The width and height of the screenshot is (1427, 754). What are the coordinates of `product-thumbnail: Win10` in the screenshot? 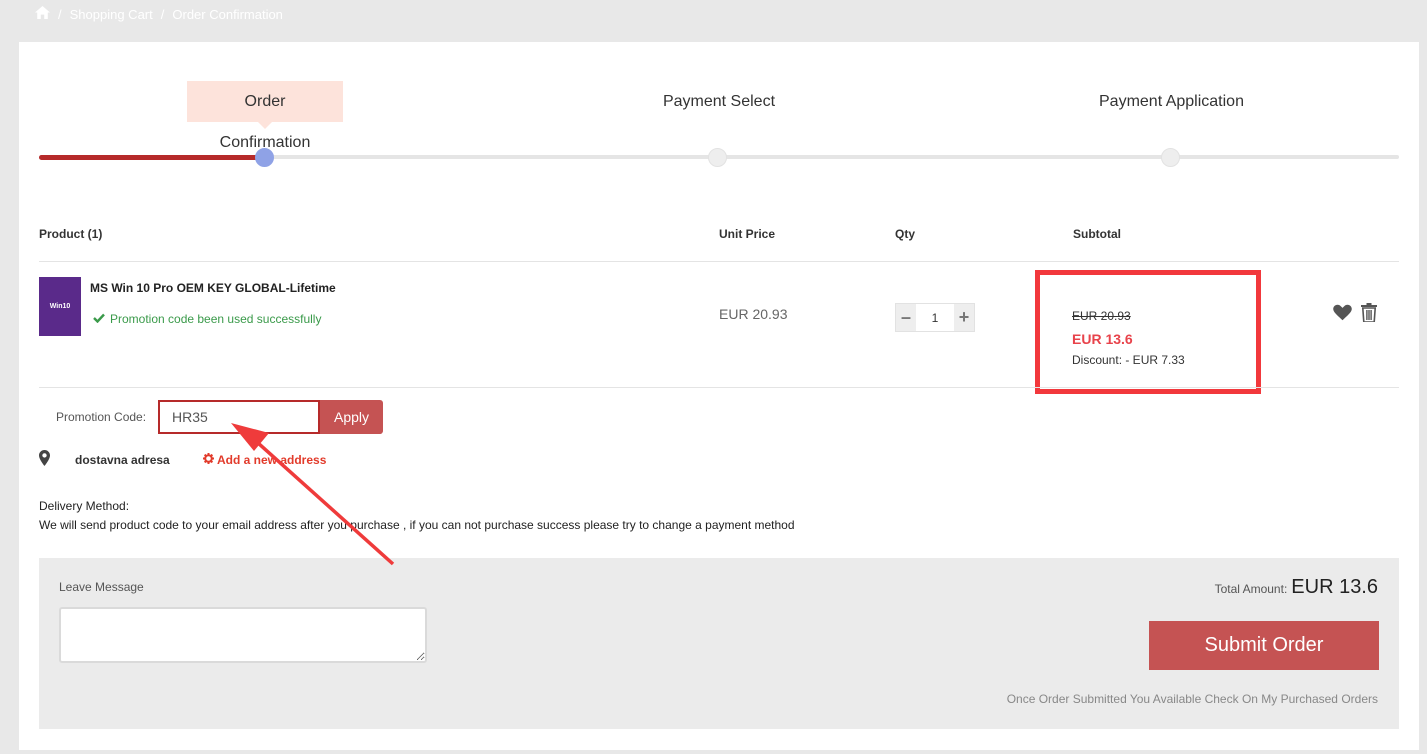 It's located at (60, 306).